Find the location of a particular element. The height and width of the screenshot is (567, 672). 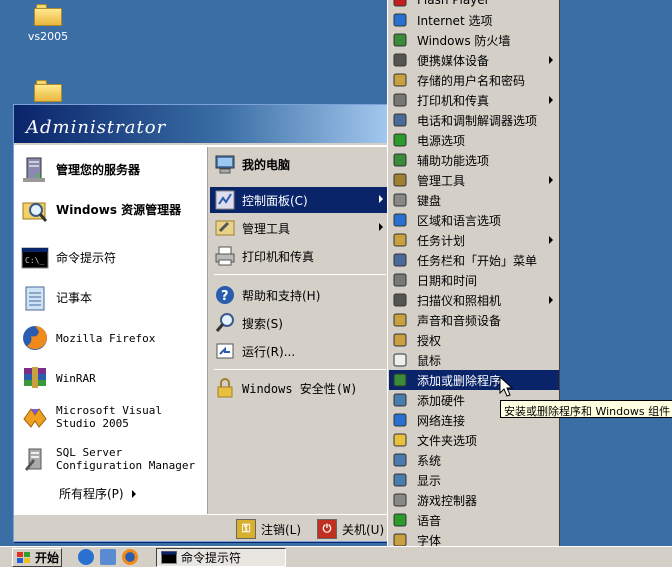

accessibility-icon is located at coordinates (400, 160).